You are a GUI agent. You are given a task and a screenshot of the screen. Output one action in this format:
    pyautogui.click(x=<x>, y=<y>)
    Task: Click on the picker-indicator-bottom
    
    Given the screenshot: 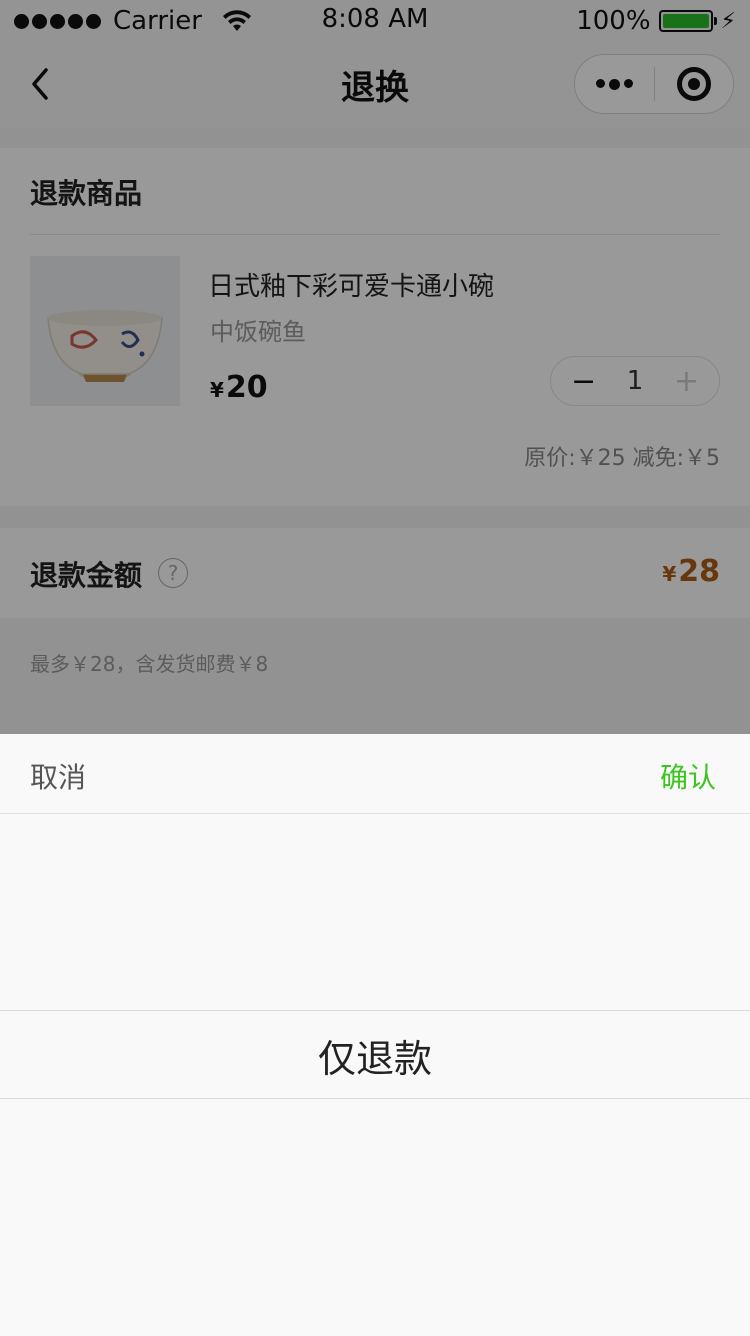 What is the action you would take?
    pyautogui.click(x=375, y=1098)
    